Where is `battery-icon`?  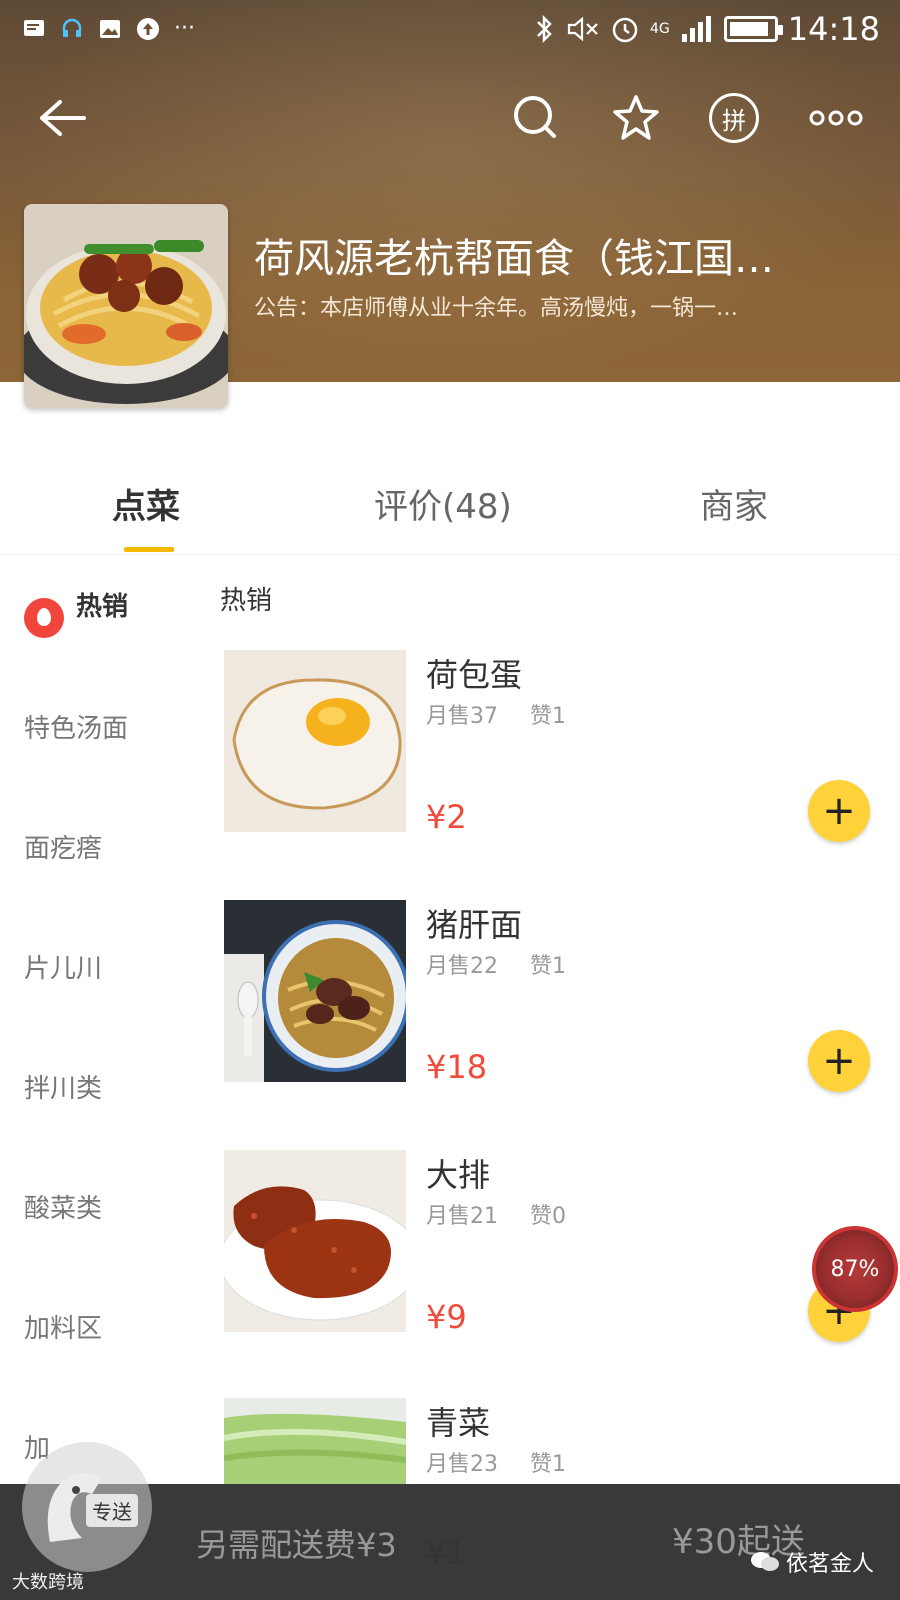 battery-icon is located at coordinates (753, 29).